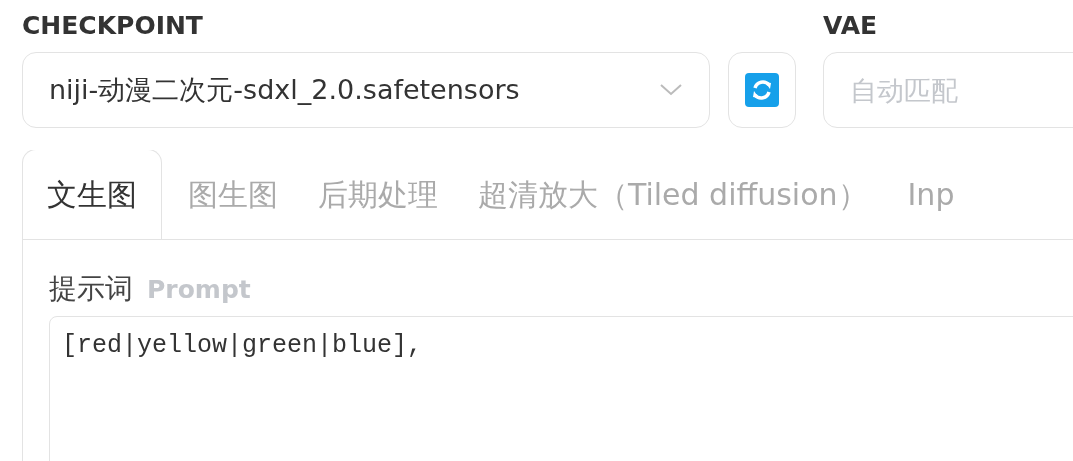  I want to click on chevron-down-icon, so click(671, 90).